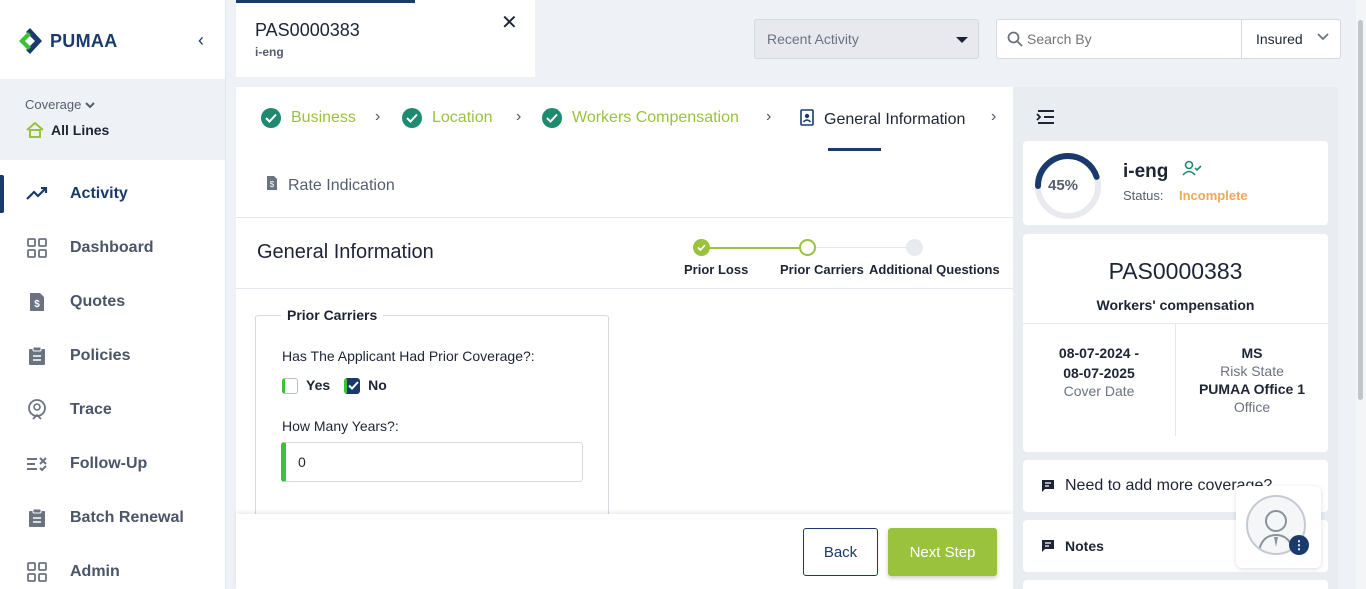 The width and height of the screenshot is (1366, 589). What do you see at coordinates (1278, 527) in the screenshot?
I see `assistant-widget: ⋮` at bounding box center [1278, 527].